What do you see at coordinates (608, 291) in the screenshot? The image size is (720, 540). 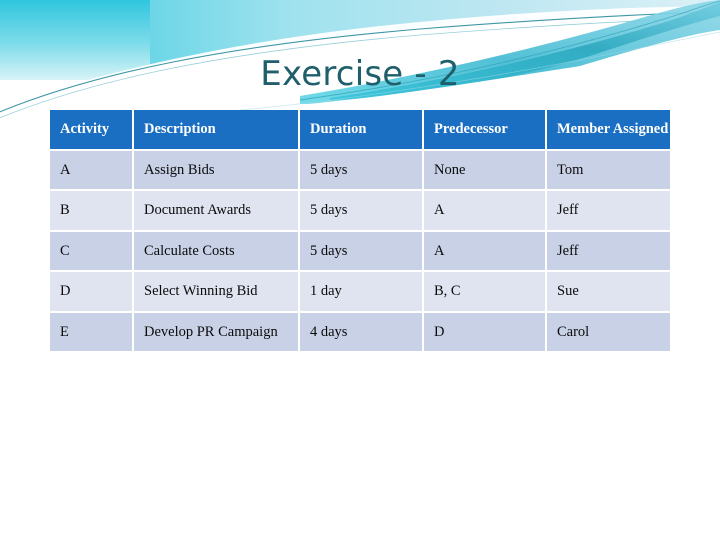 I see `cell-member: Sue` at bounding box center [608, 291].